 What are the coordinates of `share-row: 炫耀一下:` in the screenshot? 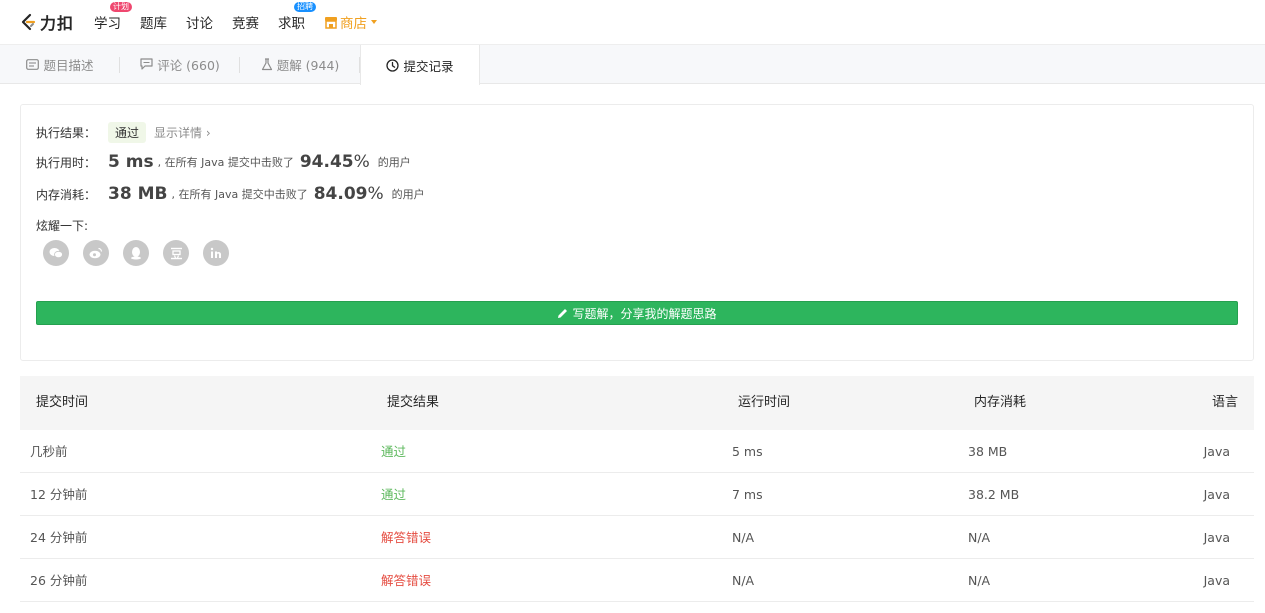 It's located at (62, 225).